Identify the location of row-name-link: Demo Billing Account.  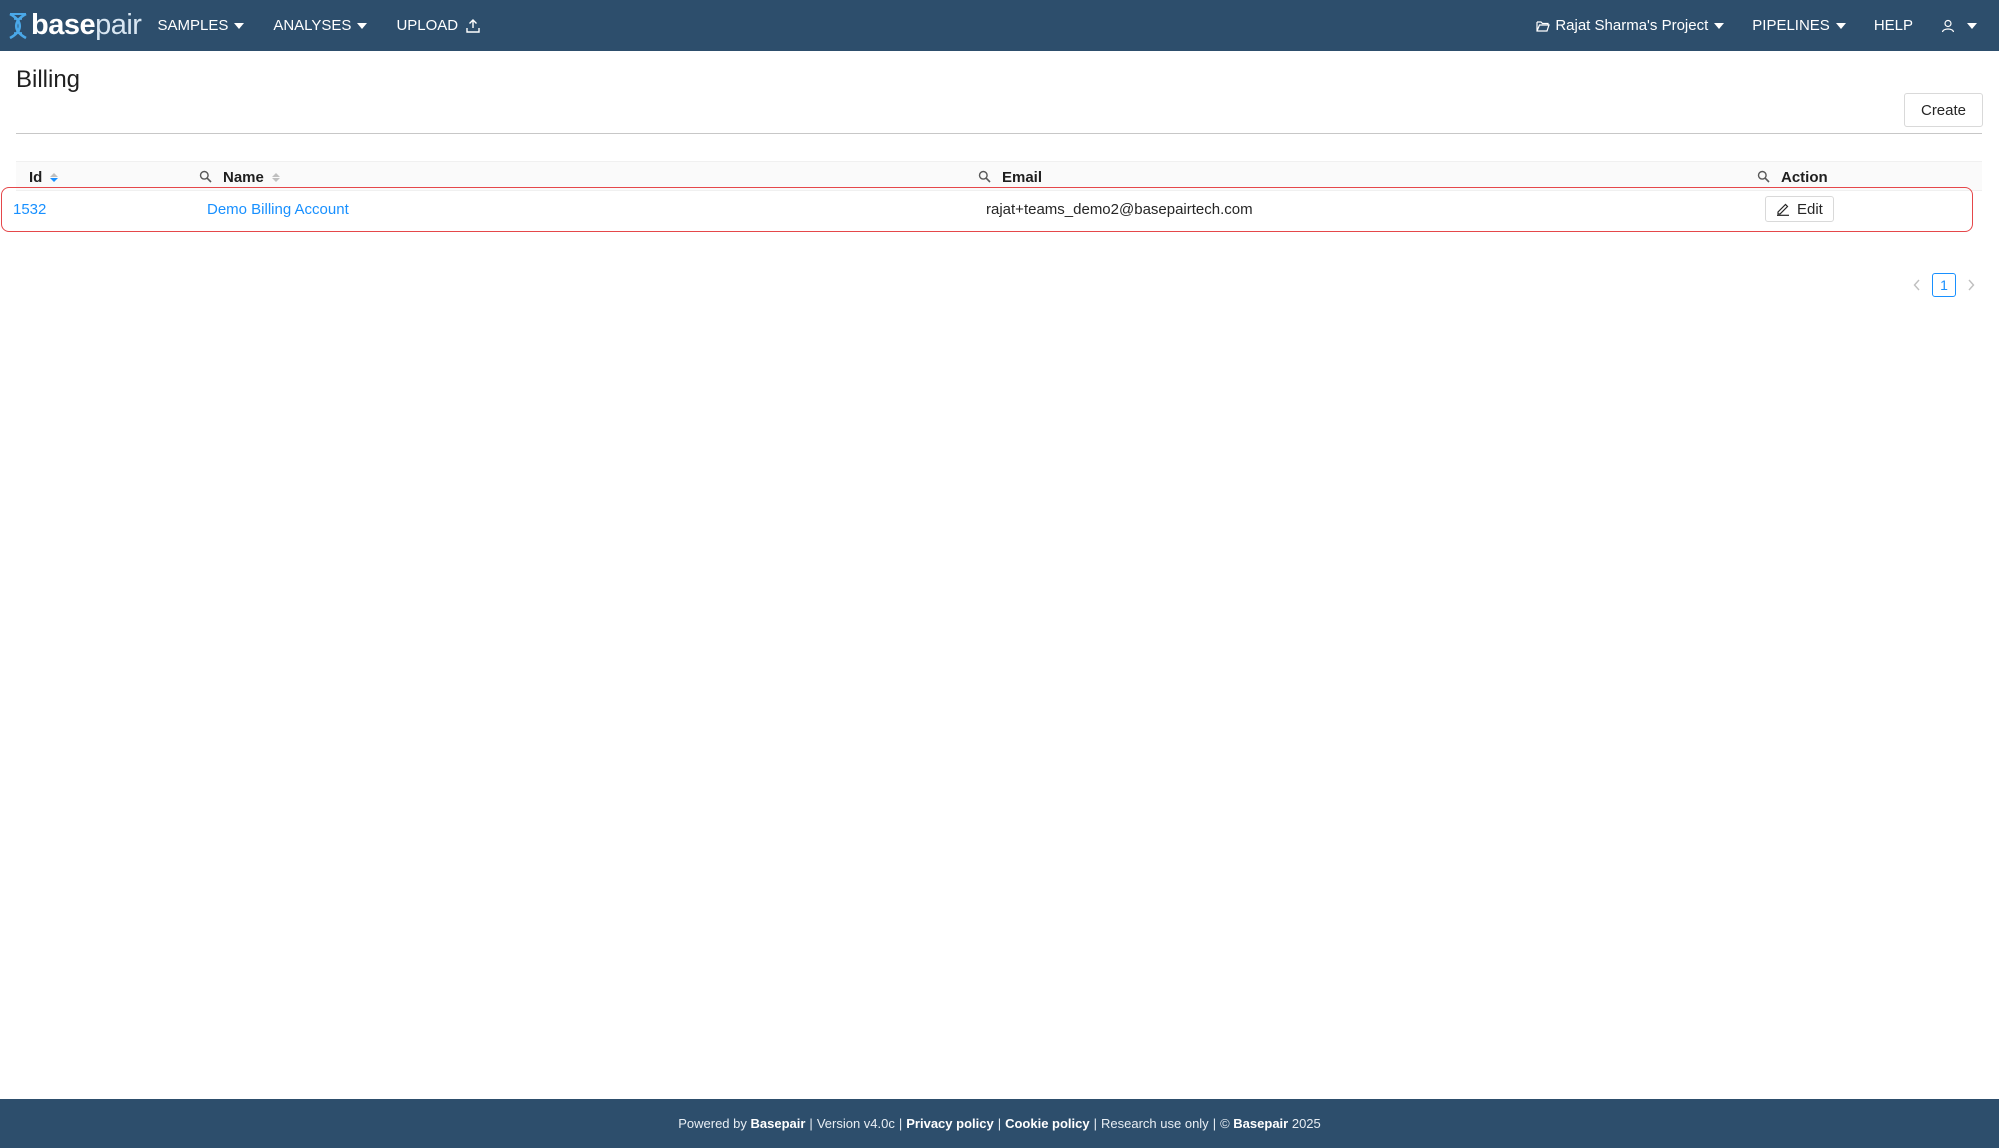
(278, 209).